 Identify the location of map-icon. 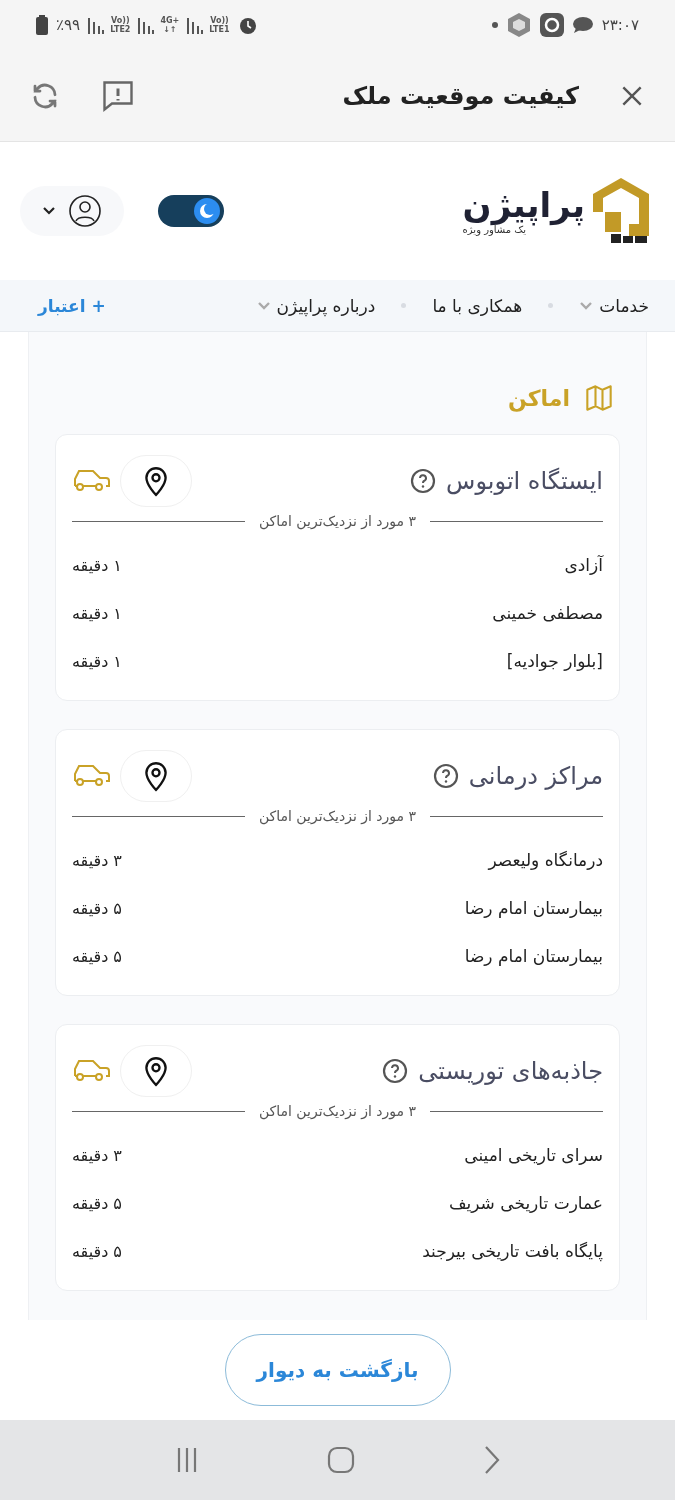
(599, 398).